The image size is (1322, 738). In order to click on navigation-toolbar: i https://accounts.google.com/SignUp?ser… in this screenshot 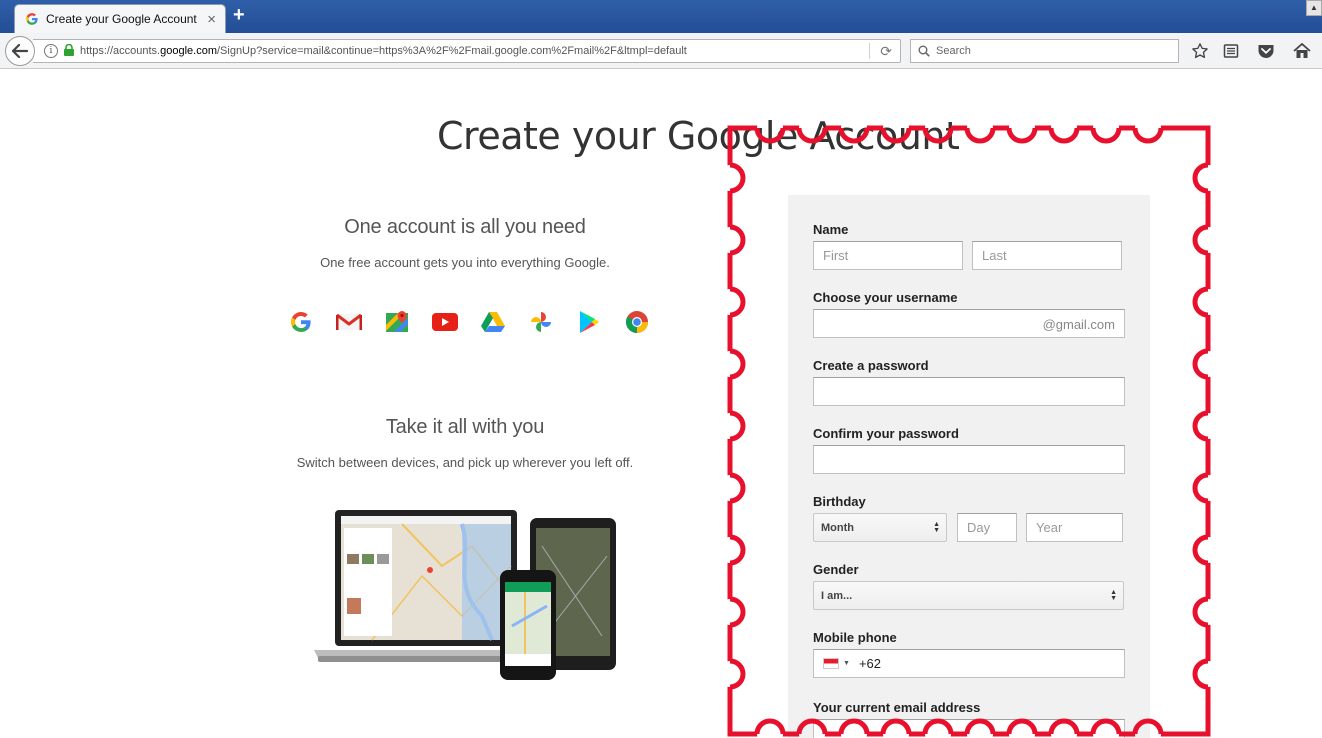, I will do `click(661, 51)`.